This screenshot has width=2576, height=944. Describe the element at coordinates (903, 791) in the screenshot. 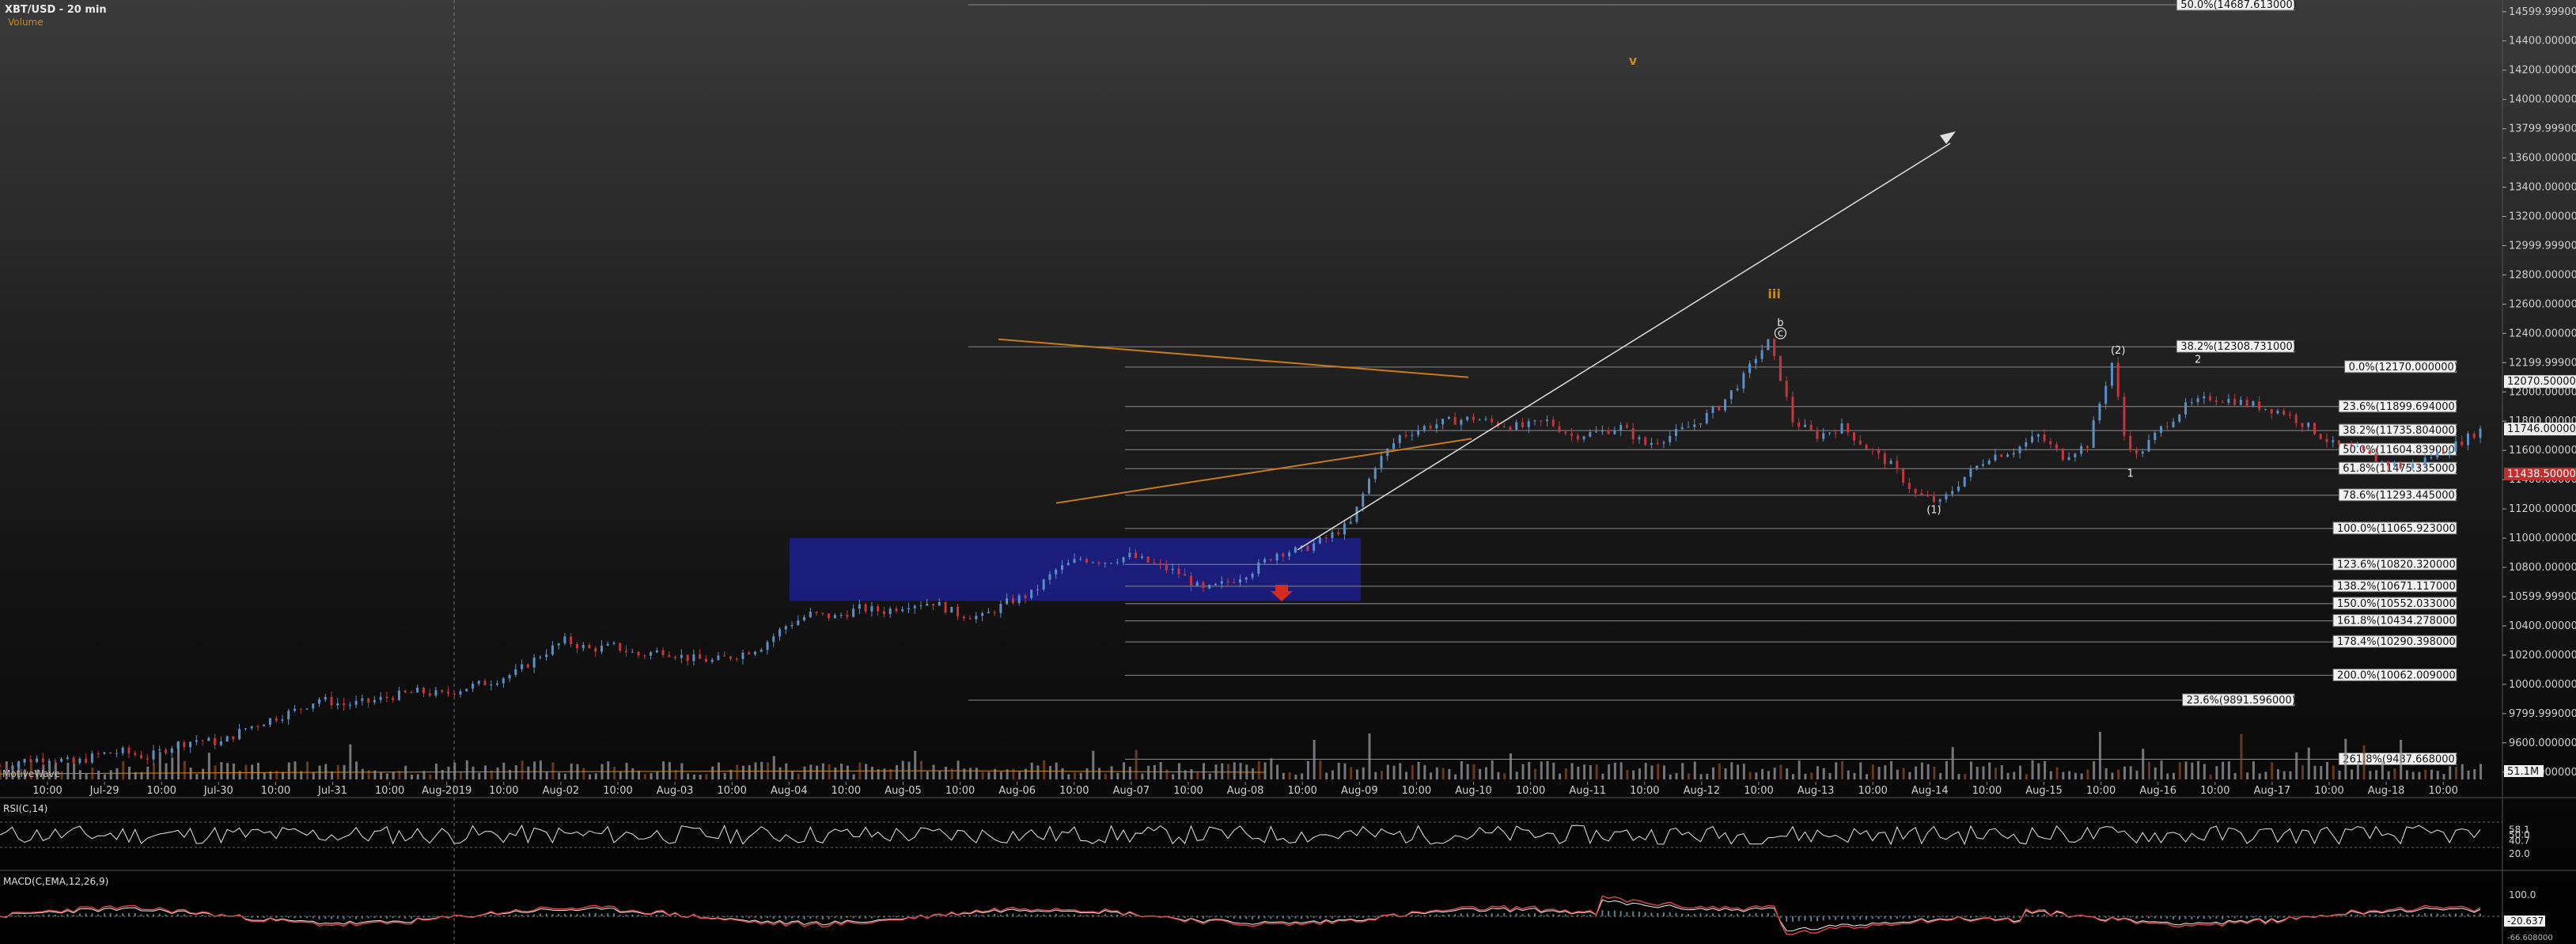

I see `x-tick-label: Aug-05` at that location.